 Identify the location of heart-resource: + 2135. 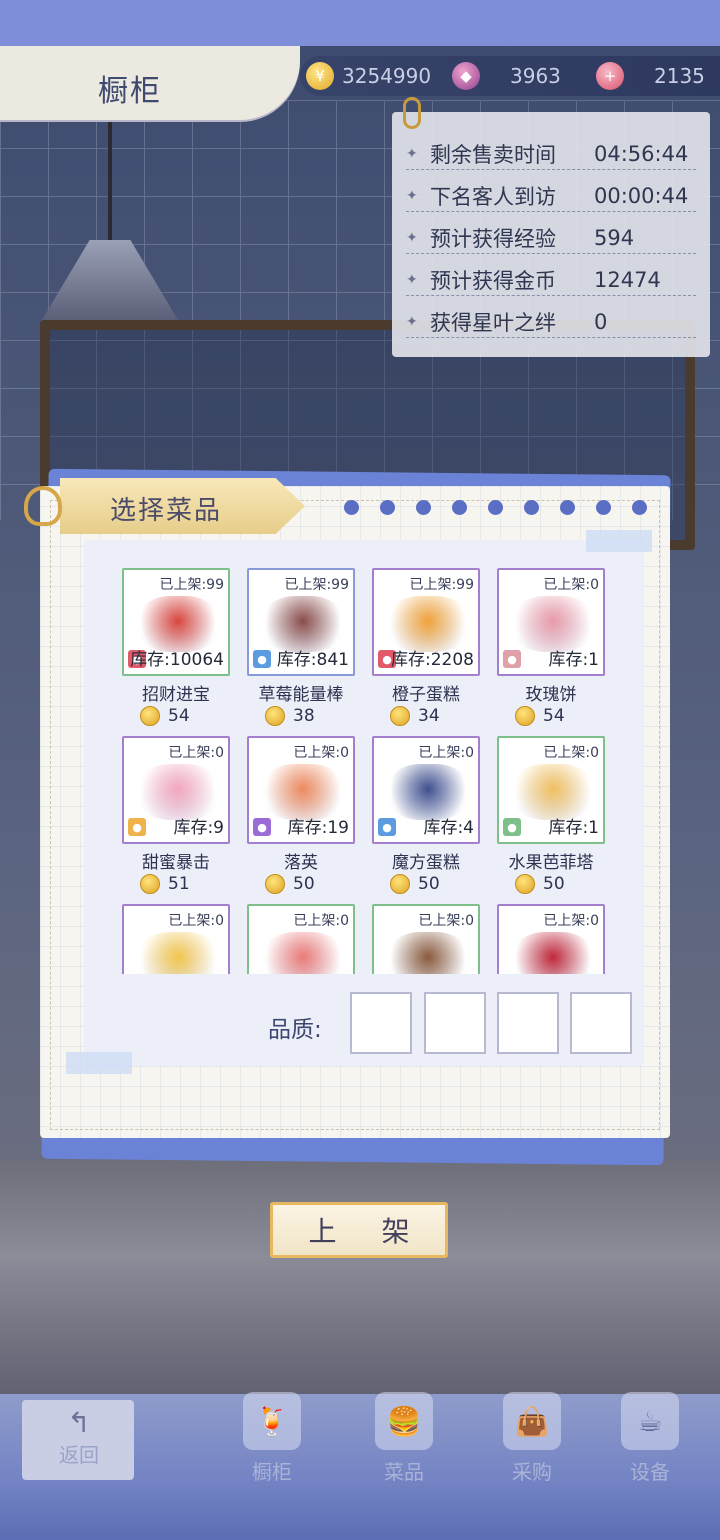
(650, 76).